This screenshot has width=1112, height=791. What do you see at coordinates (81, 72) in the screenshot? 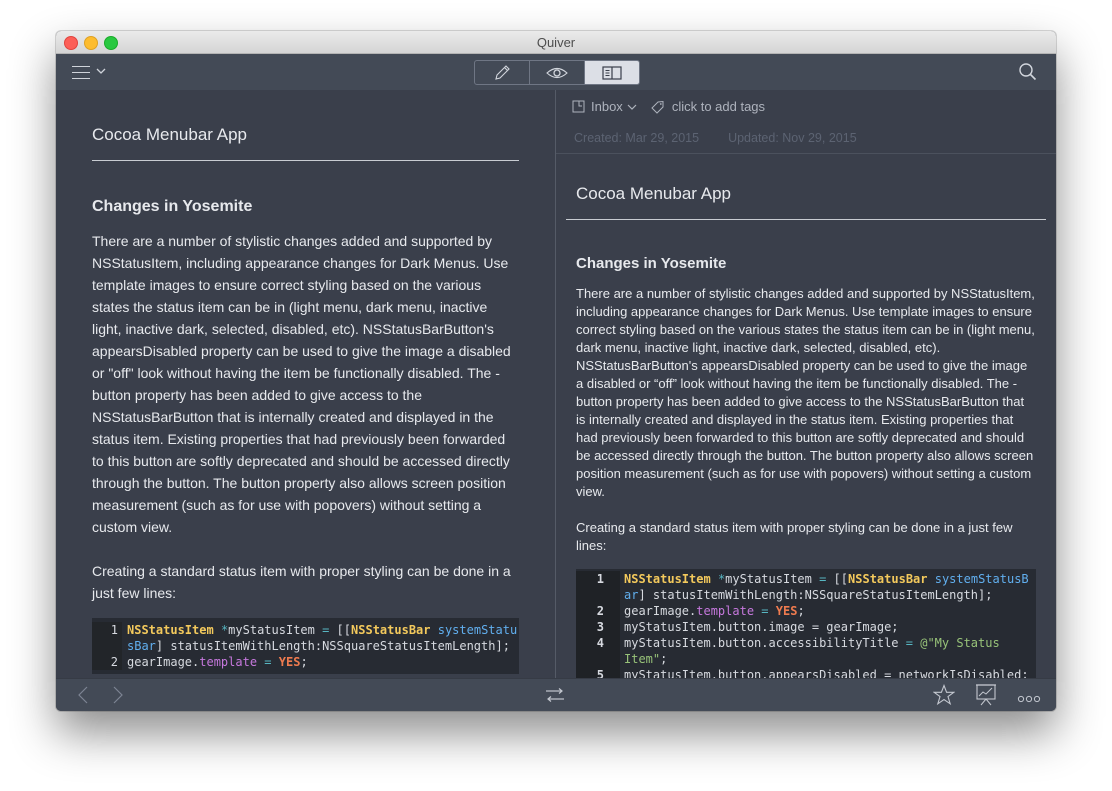
I see `hamburger-icon` at bounding box center [81, 72].